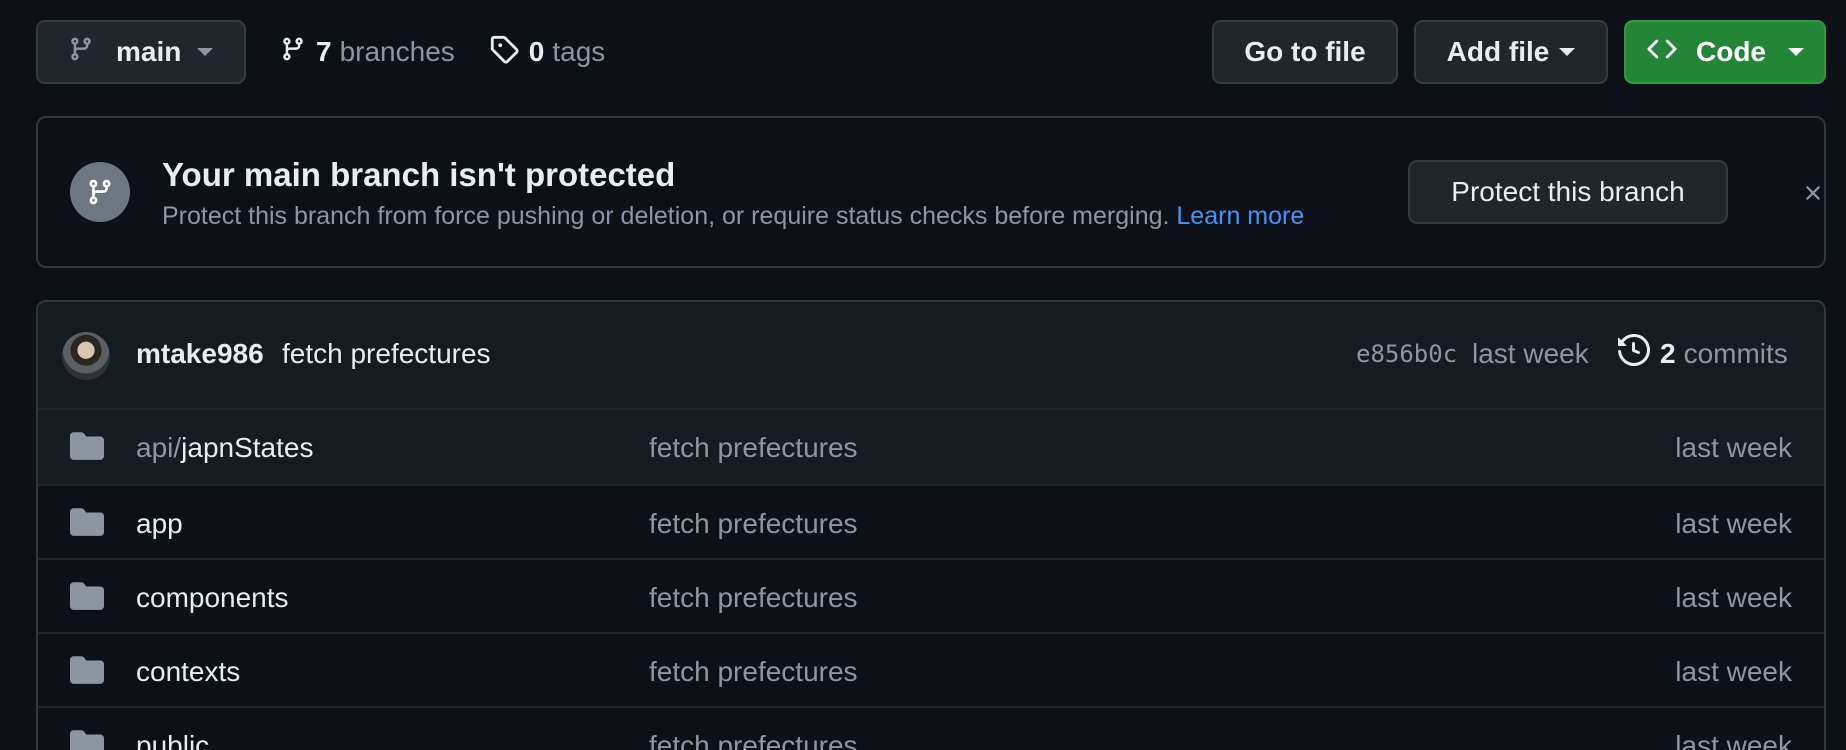 The height and width of the screenshot is (750, 1846). What do you see at coordinates (1662, 52) in the screenshot?
I see `code-icon` at bounding box center [1662, 52].